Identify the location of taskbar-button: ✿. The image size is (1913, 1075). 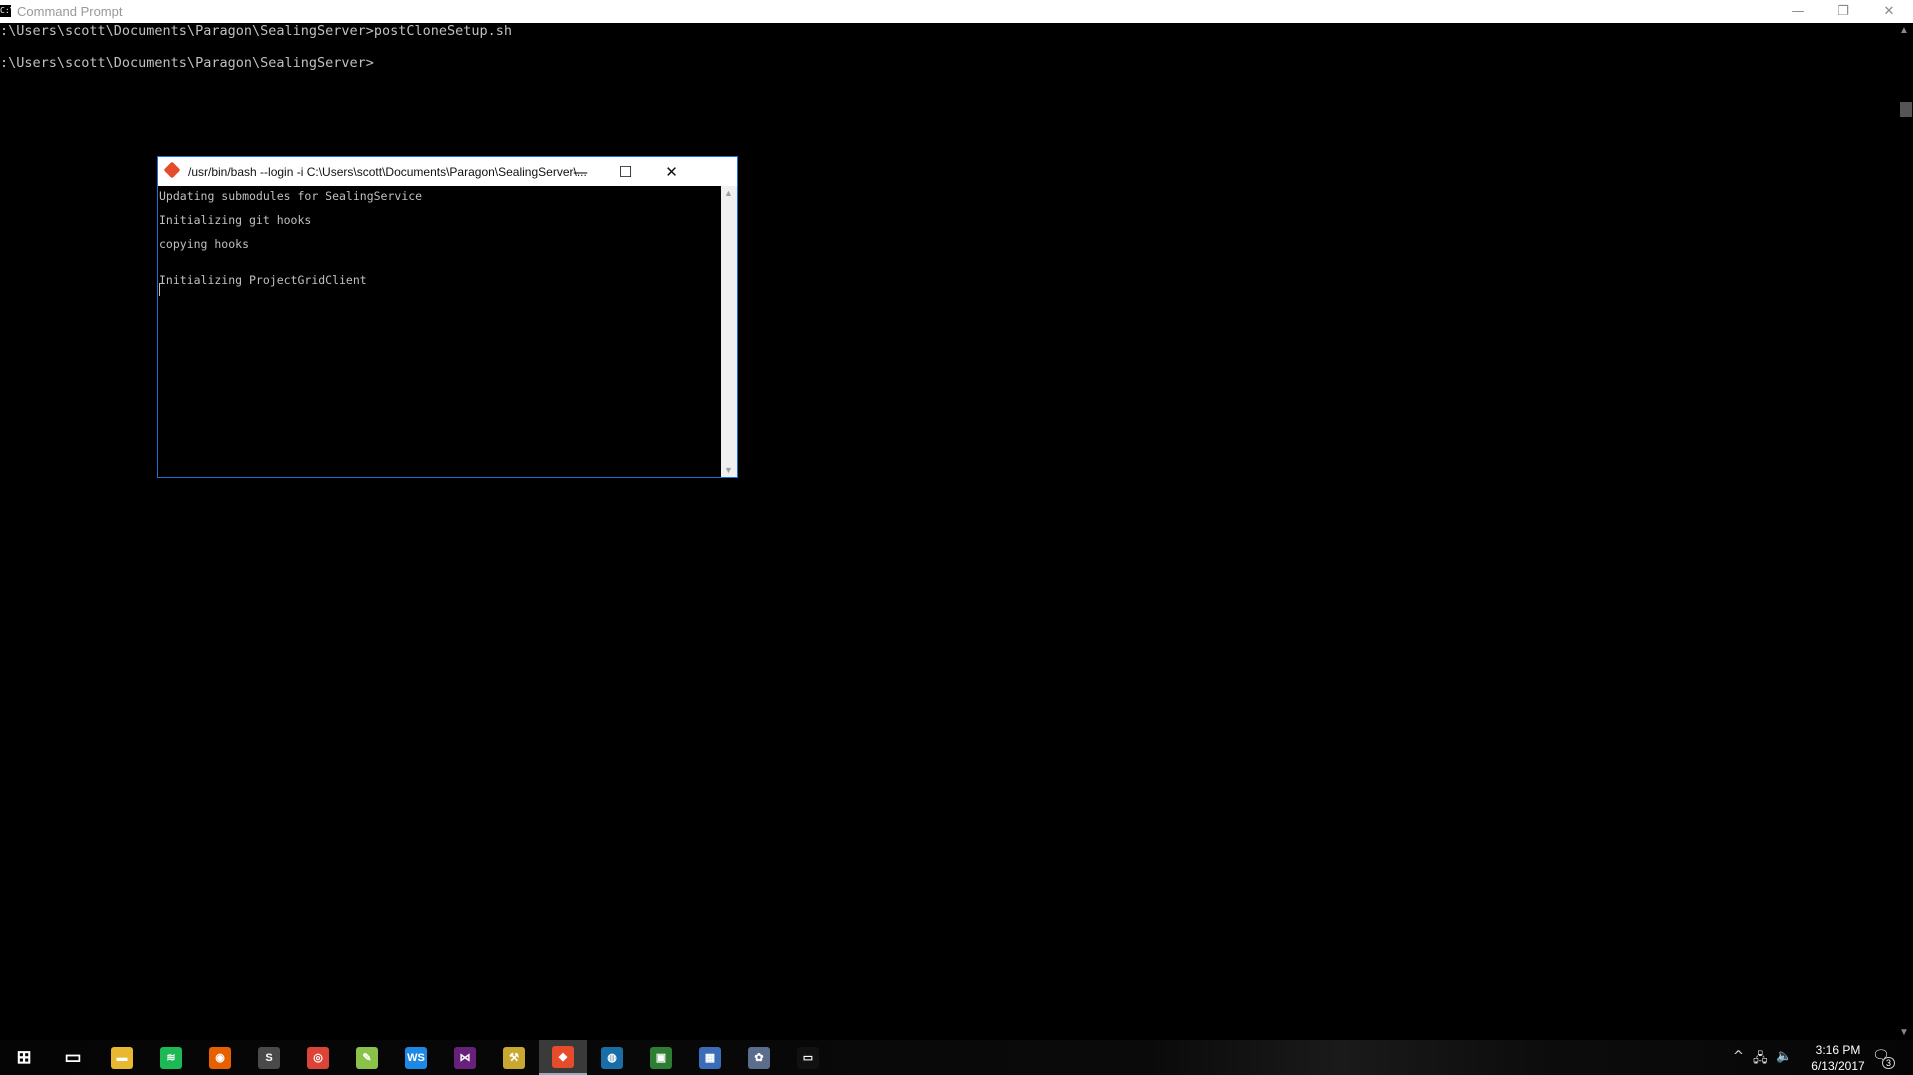
(759, 1057).